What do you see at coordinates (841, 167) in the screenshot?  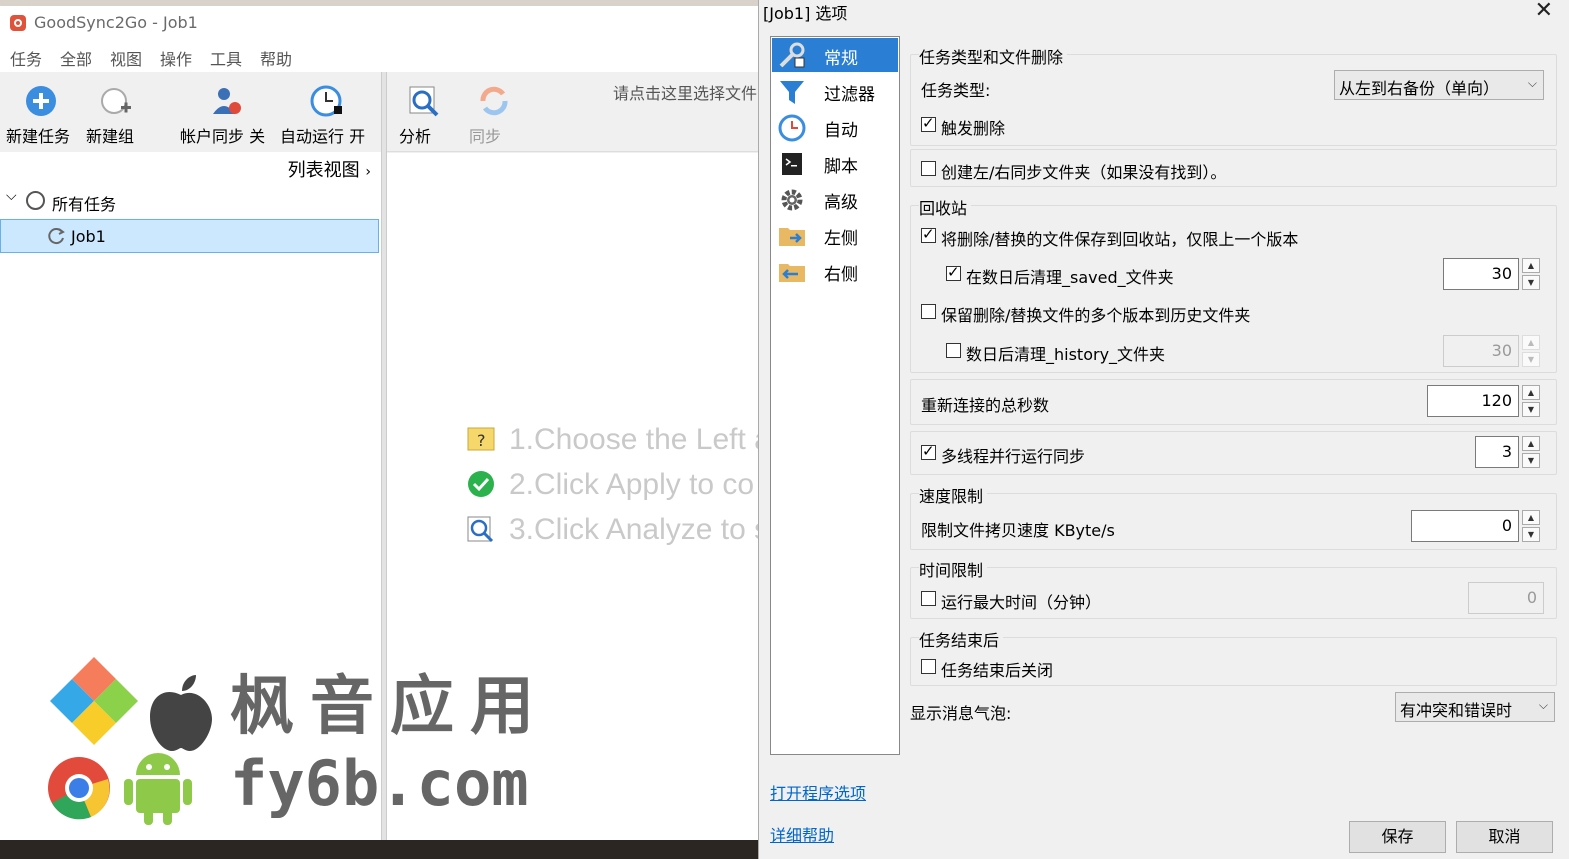 I see `category-script-label: 脚本` at bounding box center [841, 167].